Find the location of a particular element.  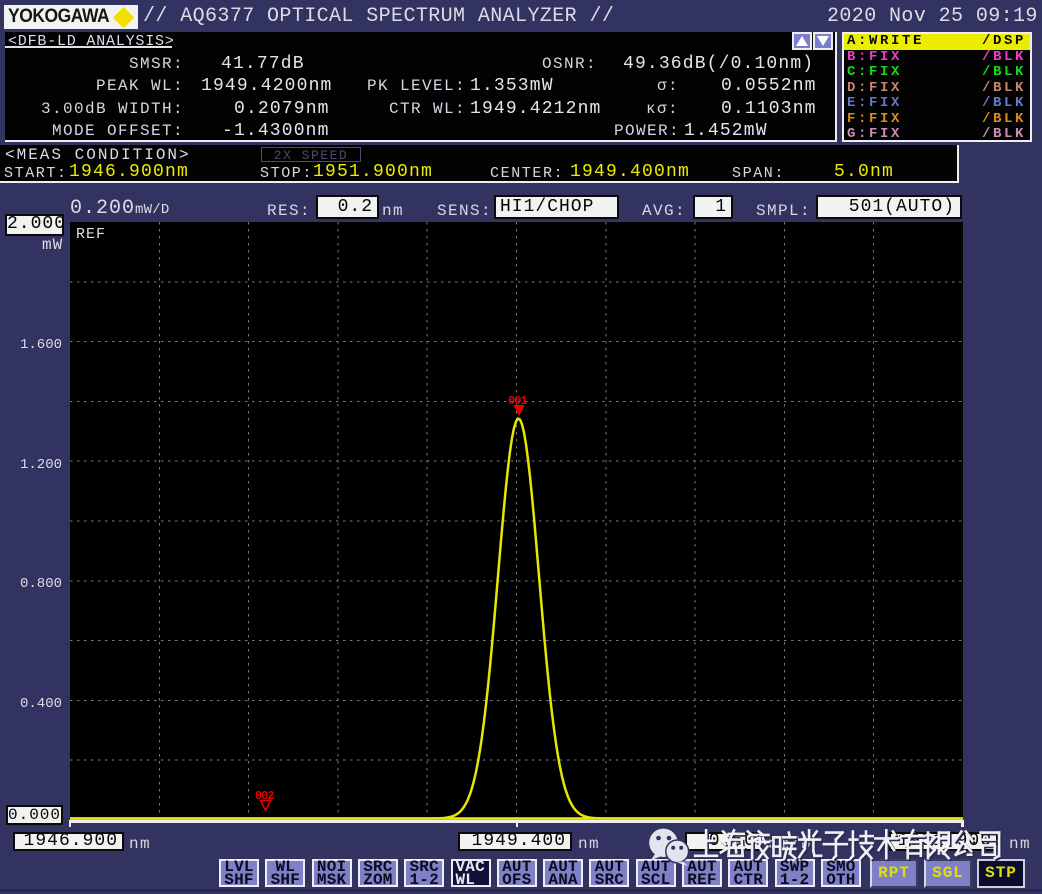

svg-text: 002 is located at coordinates (264, 796).